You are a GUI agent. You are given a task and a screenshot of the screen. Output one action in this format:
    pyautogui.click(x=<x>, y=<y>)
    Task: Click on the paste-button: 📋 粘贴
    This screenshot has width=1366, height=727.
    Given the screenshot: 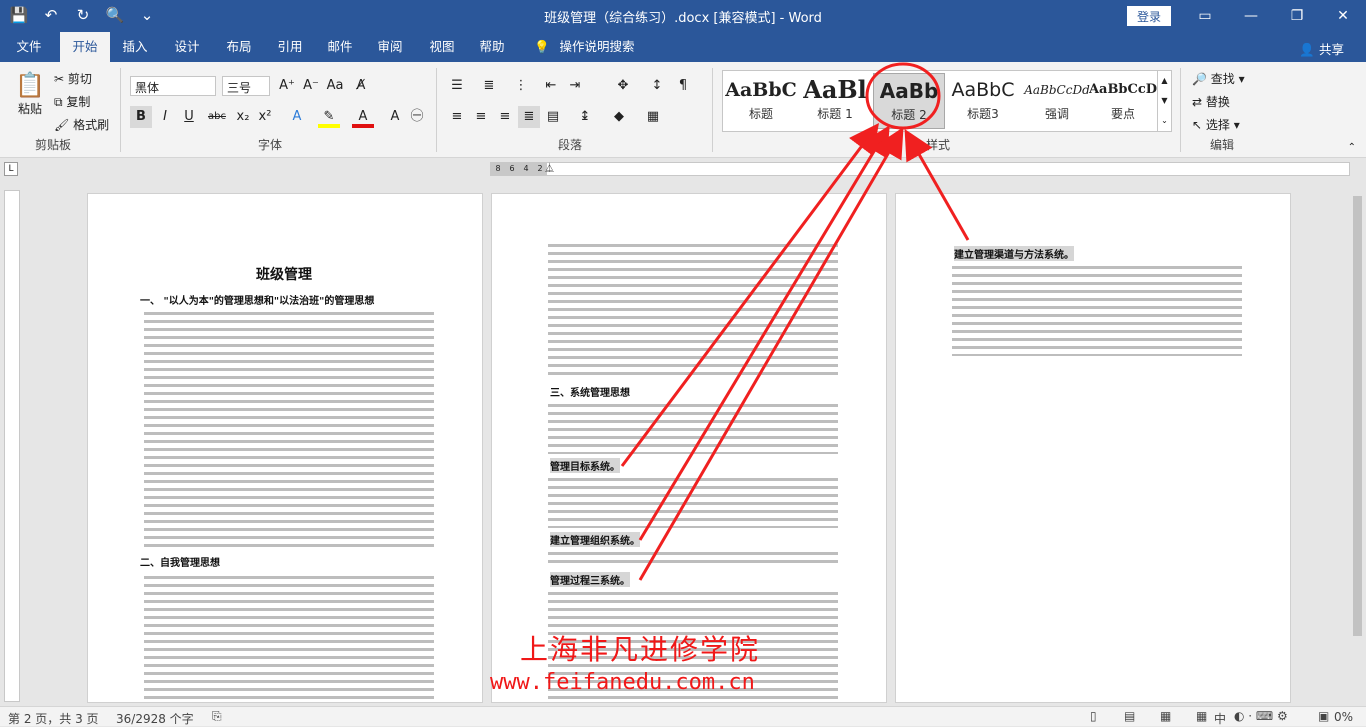 What is the action you would take?
    pyautogui.click(x=30, y=93)
    